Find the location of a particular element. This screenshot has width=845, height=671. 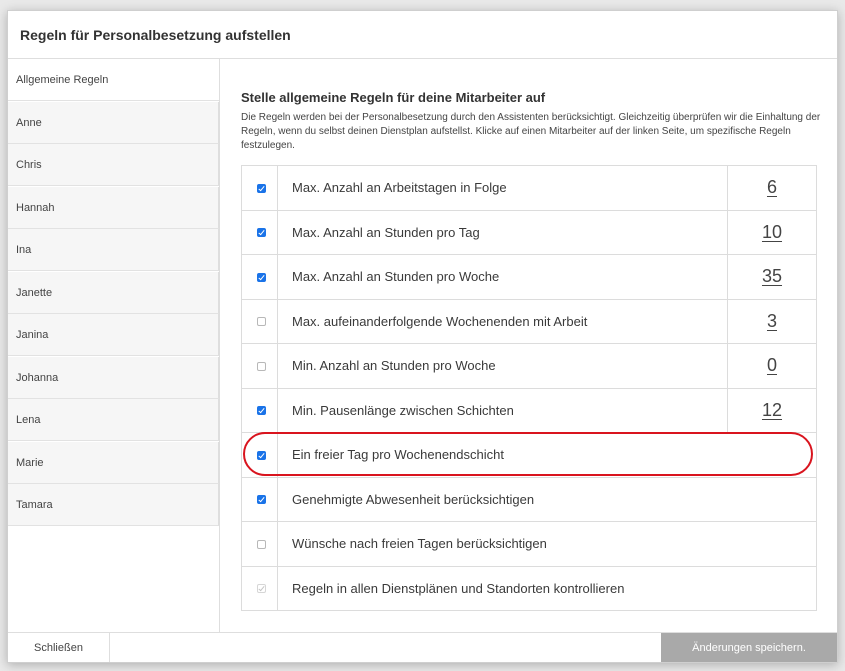

dialog-header: Regeln für Personalbesetzung aufstellen is located at coordinates (422, 35).